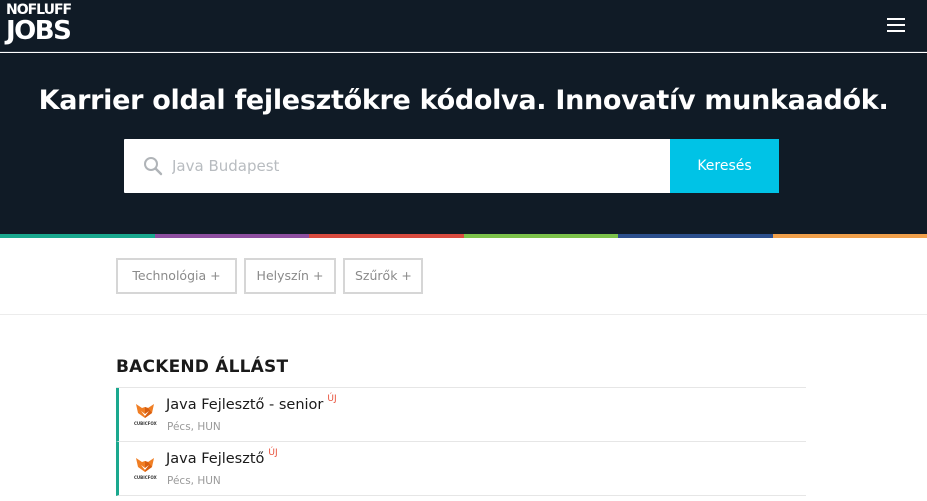  Describe the element at coordinates (417, 166) in the screenshot. I see `search-input` at that location.